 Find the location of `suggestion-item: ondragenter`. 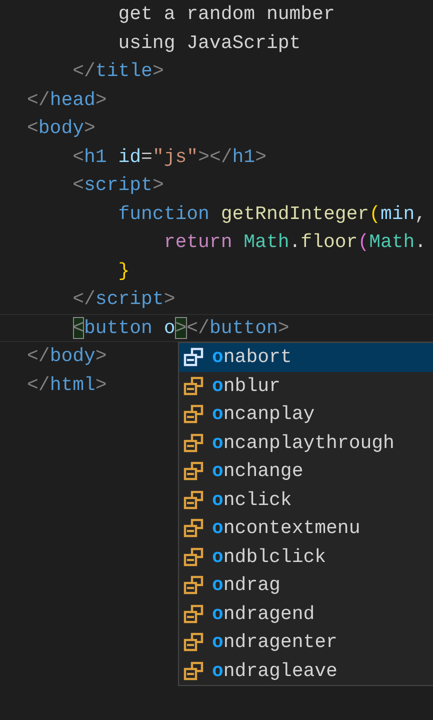

suggestion-item: ondragenter is located at coordinates (306, 642).